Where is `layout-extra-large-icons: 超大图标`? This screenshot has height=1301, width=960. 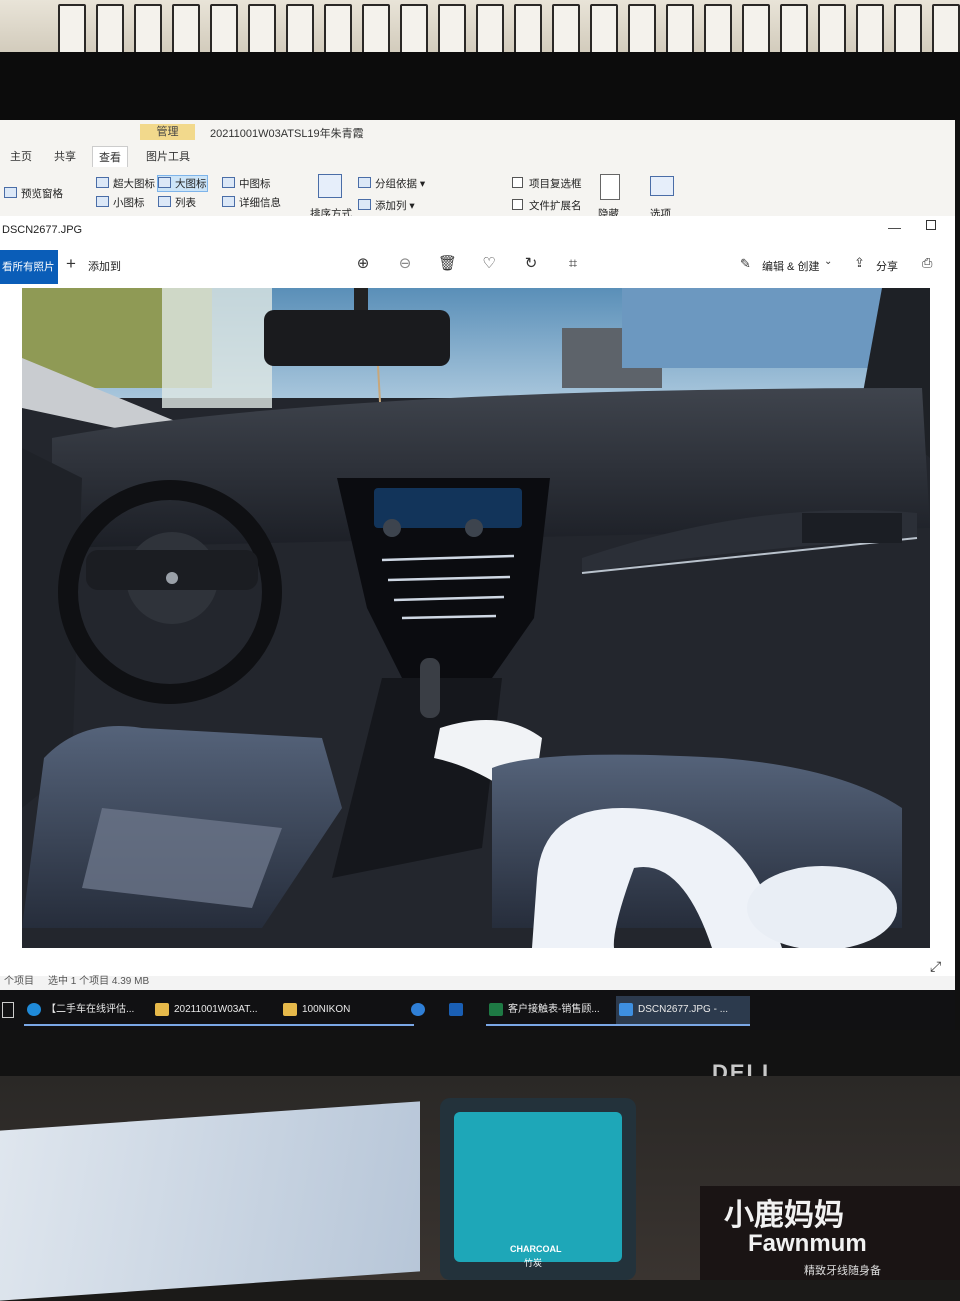
layout-extra-large-icons: 超大图标 is located at coordinates (125, 183).